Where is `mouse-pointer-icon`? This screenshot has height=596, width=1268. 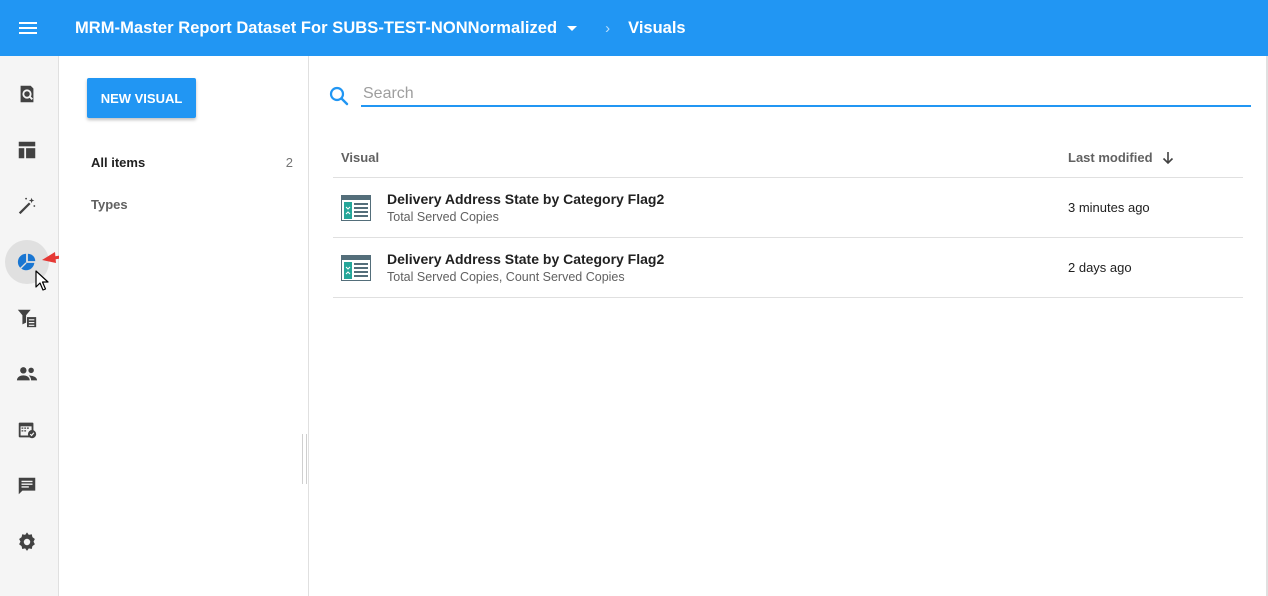
mouse-pointer-icon is located at coordinates (42, 280).